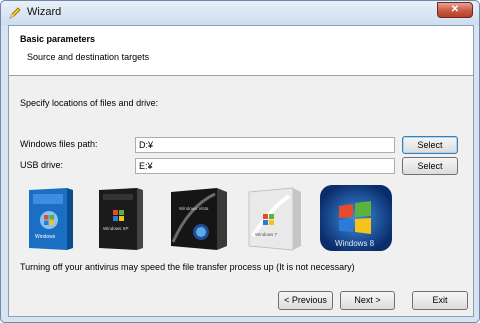  I want to click on windows-7-box-image: Windows 7, so click(274, 219).